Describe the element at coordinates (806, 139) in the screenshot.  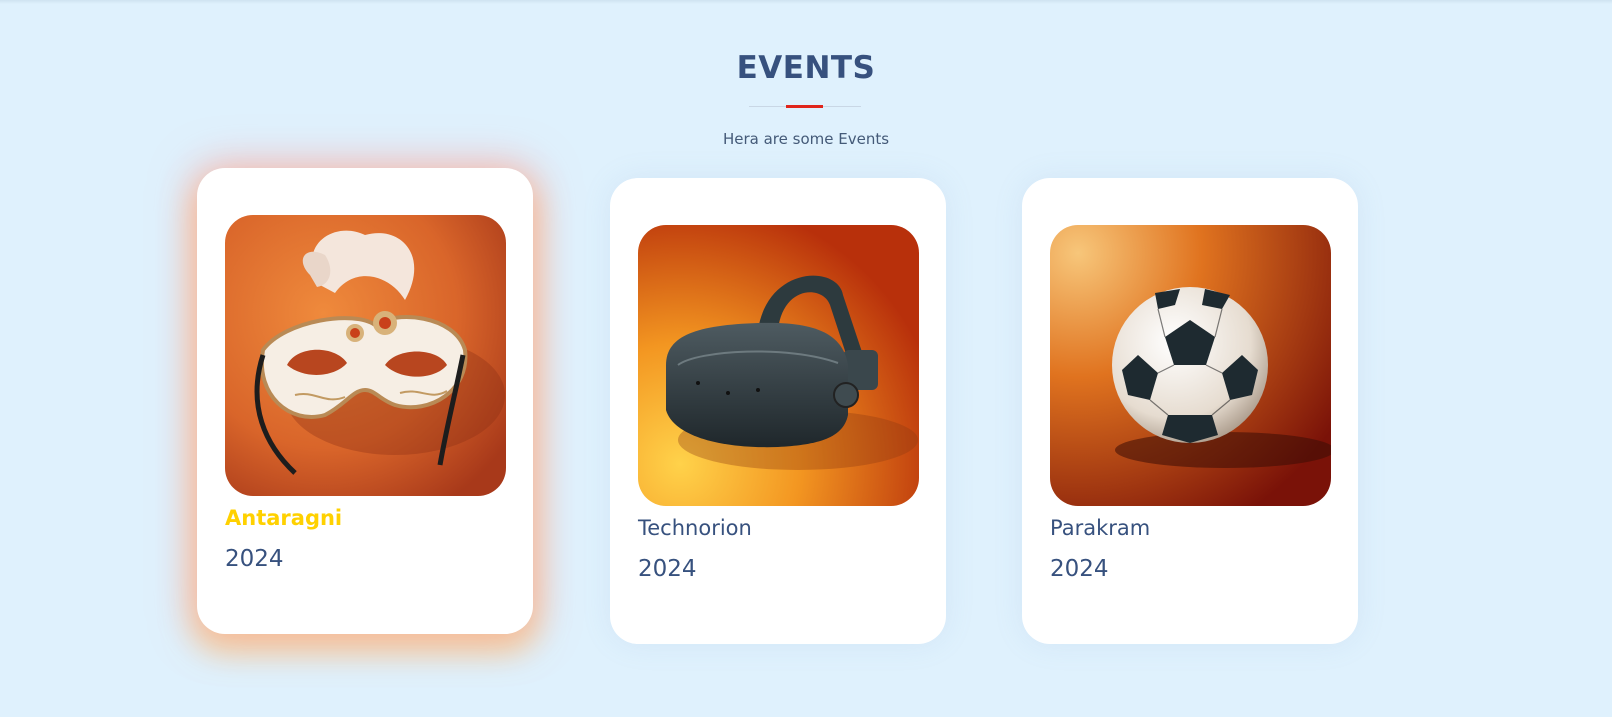
I see `section-subtitle: Hera are some Events` at that location.